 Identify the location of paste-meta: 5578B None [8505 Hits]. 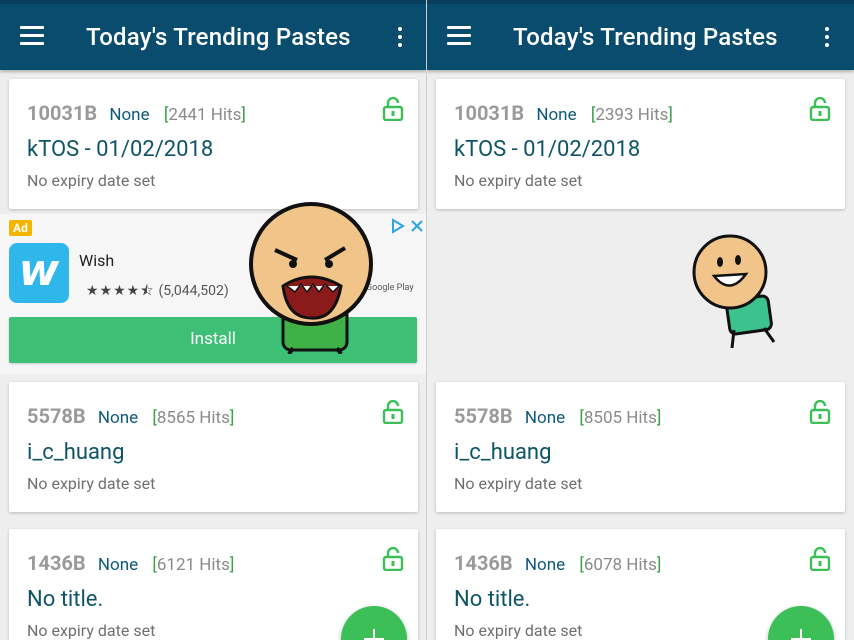
(558, 416).